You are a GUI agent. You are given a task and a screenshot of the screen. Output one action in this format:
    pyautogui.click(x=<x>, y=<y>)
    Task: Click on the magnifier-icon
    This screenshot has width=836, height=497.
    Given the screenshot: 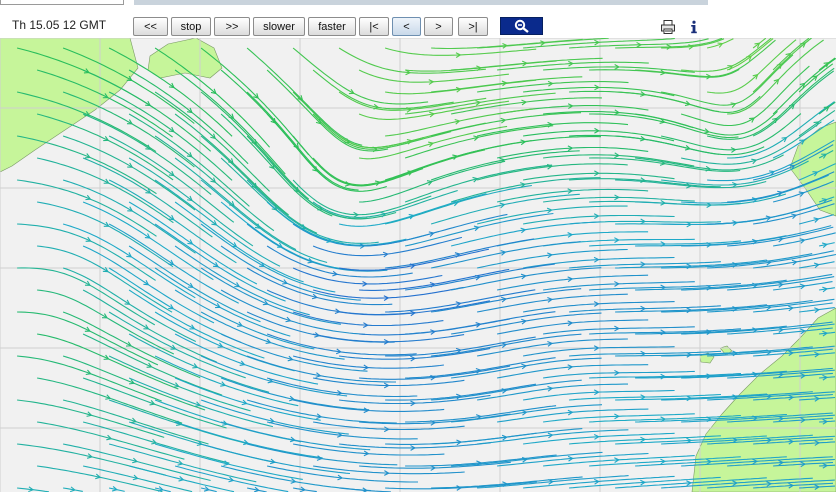 What is the action you would take?
    pyautogui.click(x=521, y=26)
    